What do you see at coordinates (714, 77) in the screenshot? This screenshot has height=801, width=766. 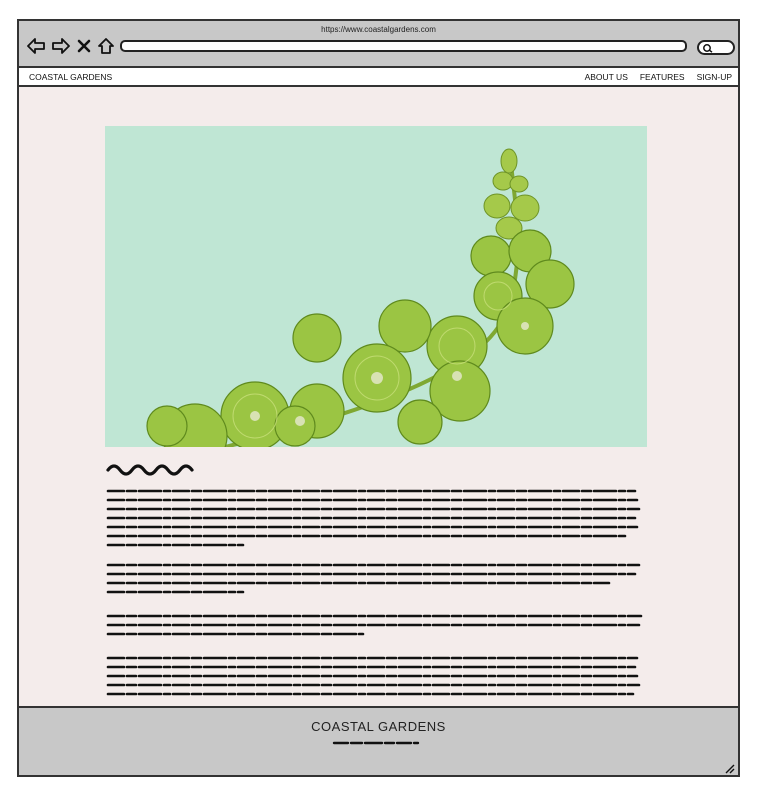 I see `nav-link-sign-up: SIGN-UP` at bounding box center [714, 77].